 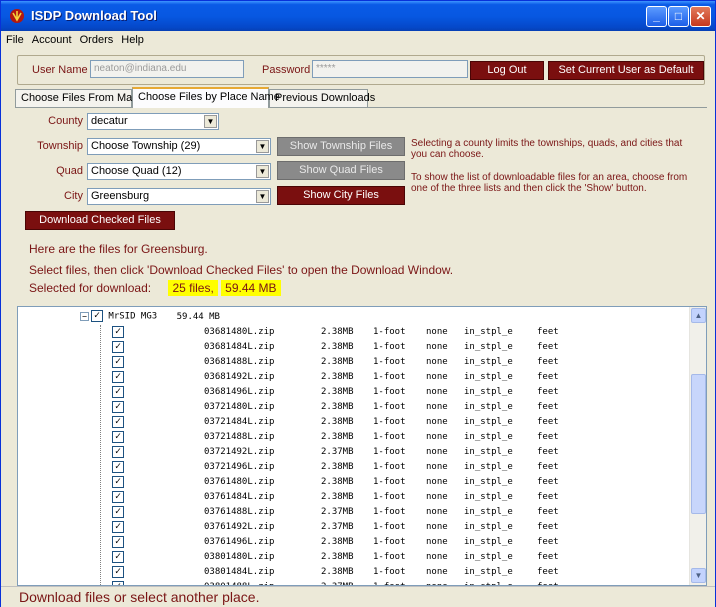 What do you see at coordinates (109, 121) in the screenshot?
I see `county-select-value: decatur` at bounding box center [109, 121].